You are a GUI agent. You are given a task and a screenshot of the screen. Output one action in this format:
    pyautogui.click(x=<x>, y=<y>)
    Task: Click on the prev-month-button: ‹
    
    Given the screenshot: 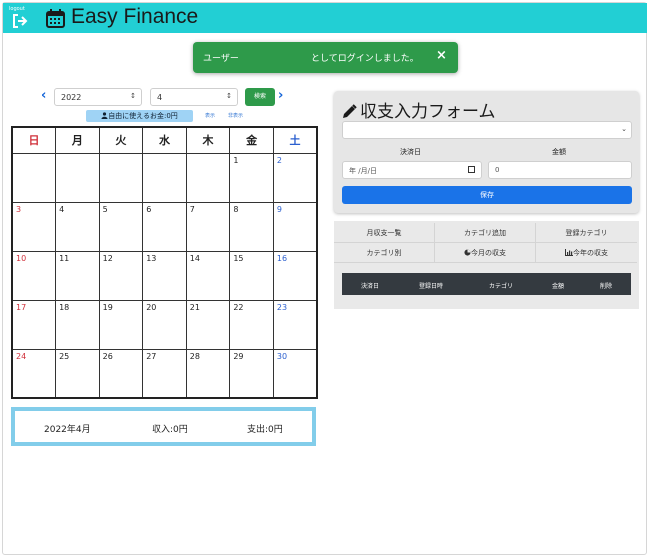 What is the action you would take?
    pyautogui.click(x=43, y=95)
    